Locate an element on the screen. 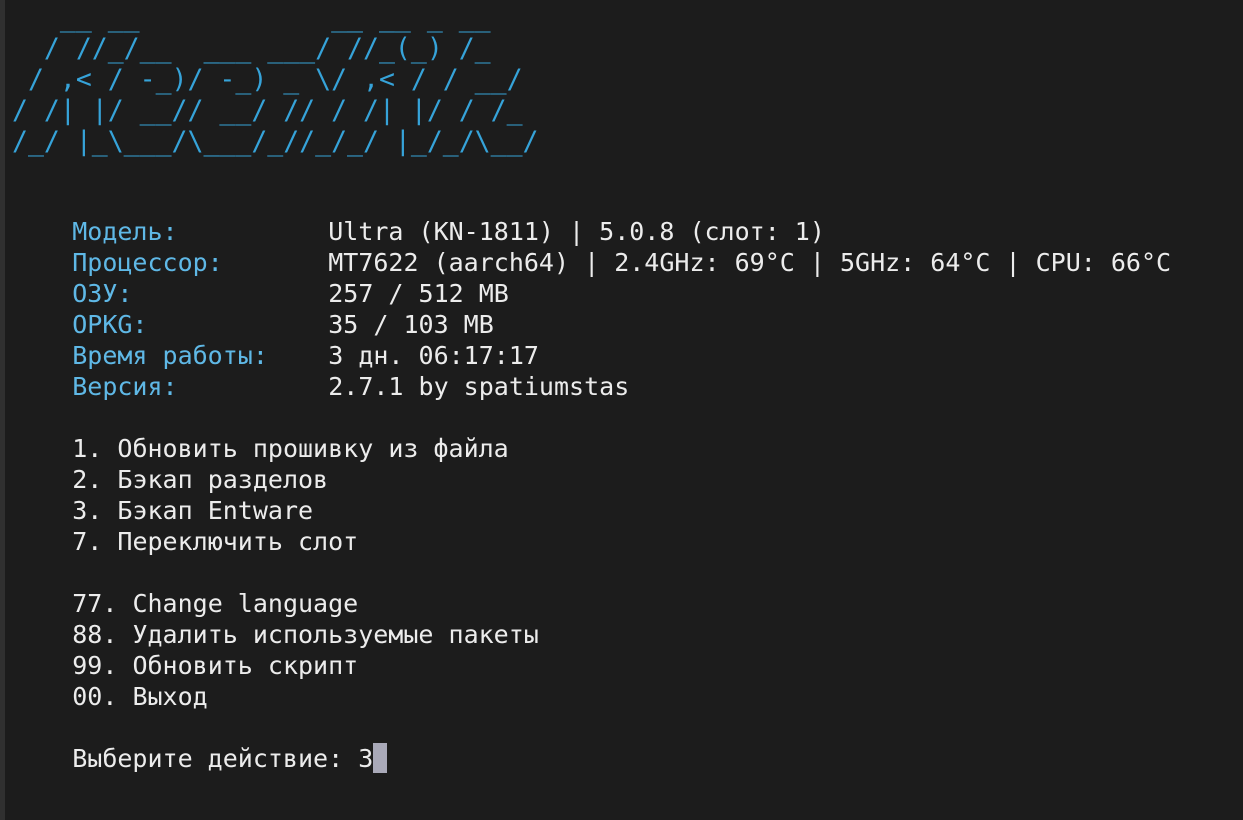 This screenshot has height=820, width=1243. menu-item-remove-packages: 88. Удалить используемые пакеты is located at coordinates (275, 618).